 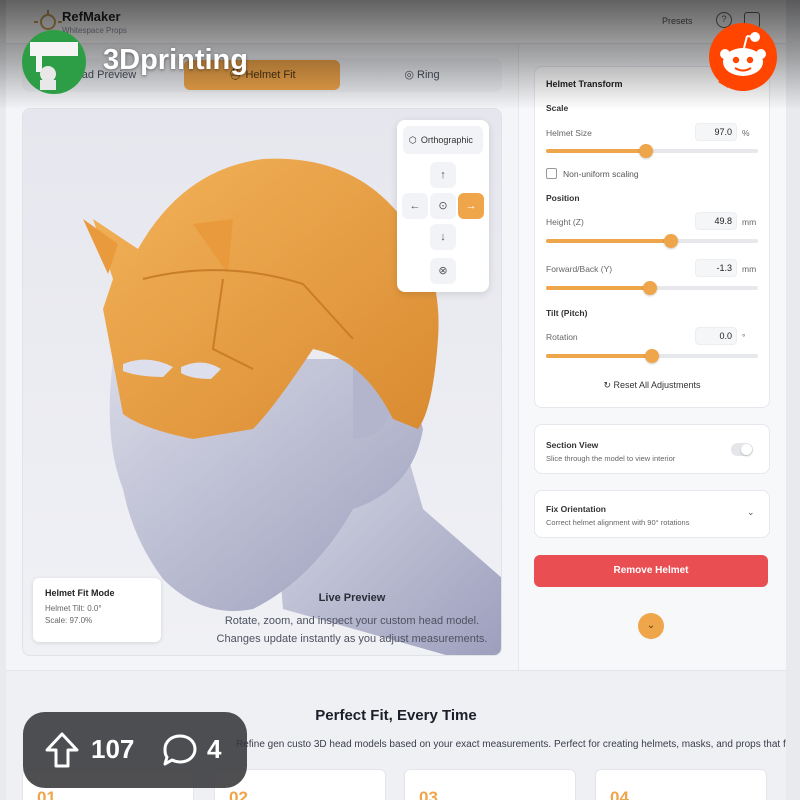 I want to click on rotation-input: 0.0, so click(x=716, y=336).